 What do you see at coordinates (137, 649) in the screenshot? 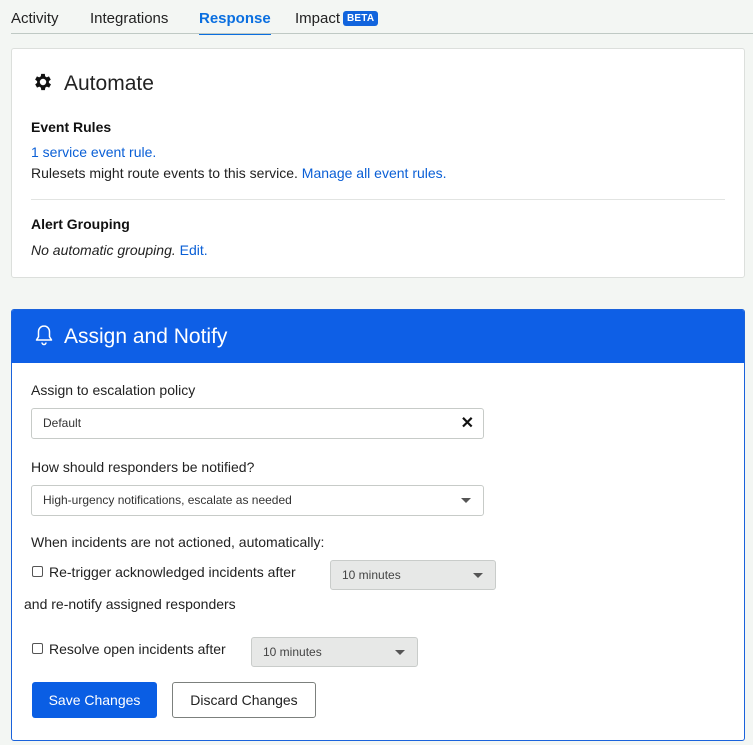
I see `resolve-label: Resolve open incidents after` at bounding box center [137, 649].